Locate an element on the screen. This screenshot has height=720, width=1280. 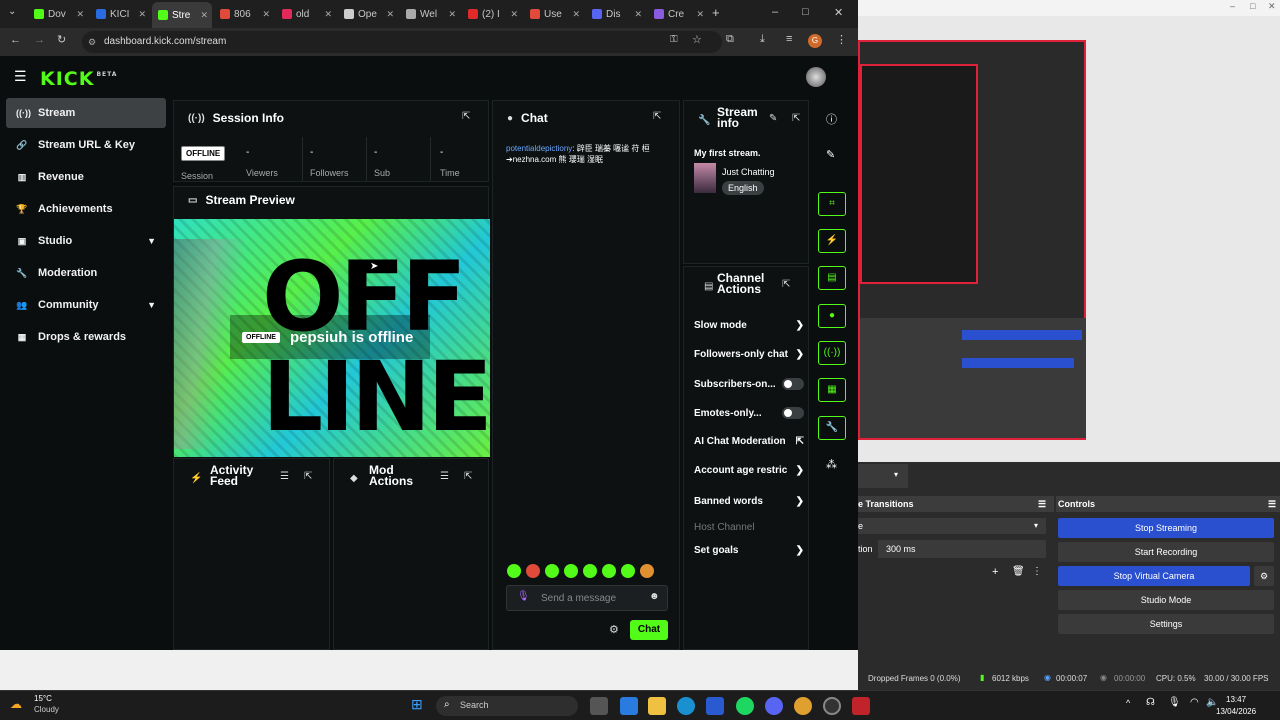
stop-virtual-camera-button: Stop Virtual Camera is located at coordinates (1154, 576).